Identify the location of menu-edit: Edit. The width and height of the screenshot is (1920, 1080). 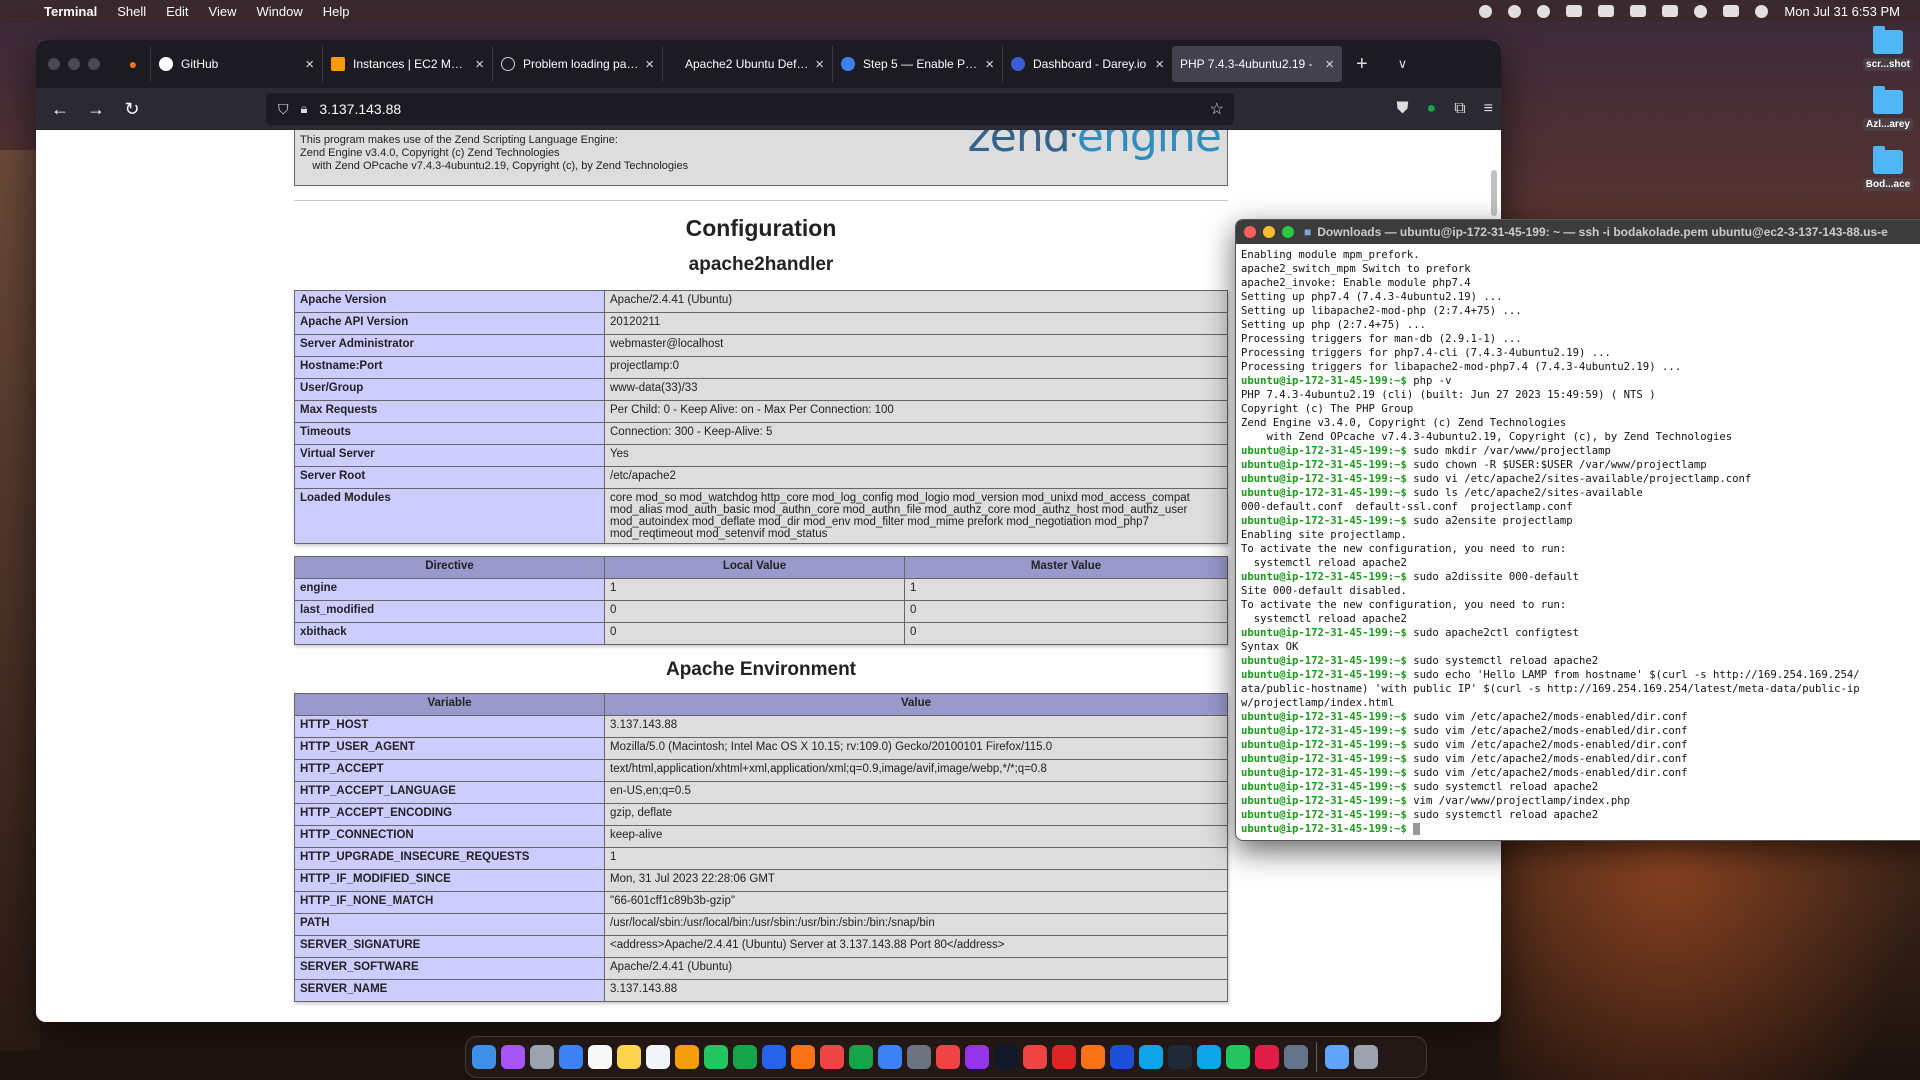
(177, 11).